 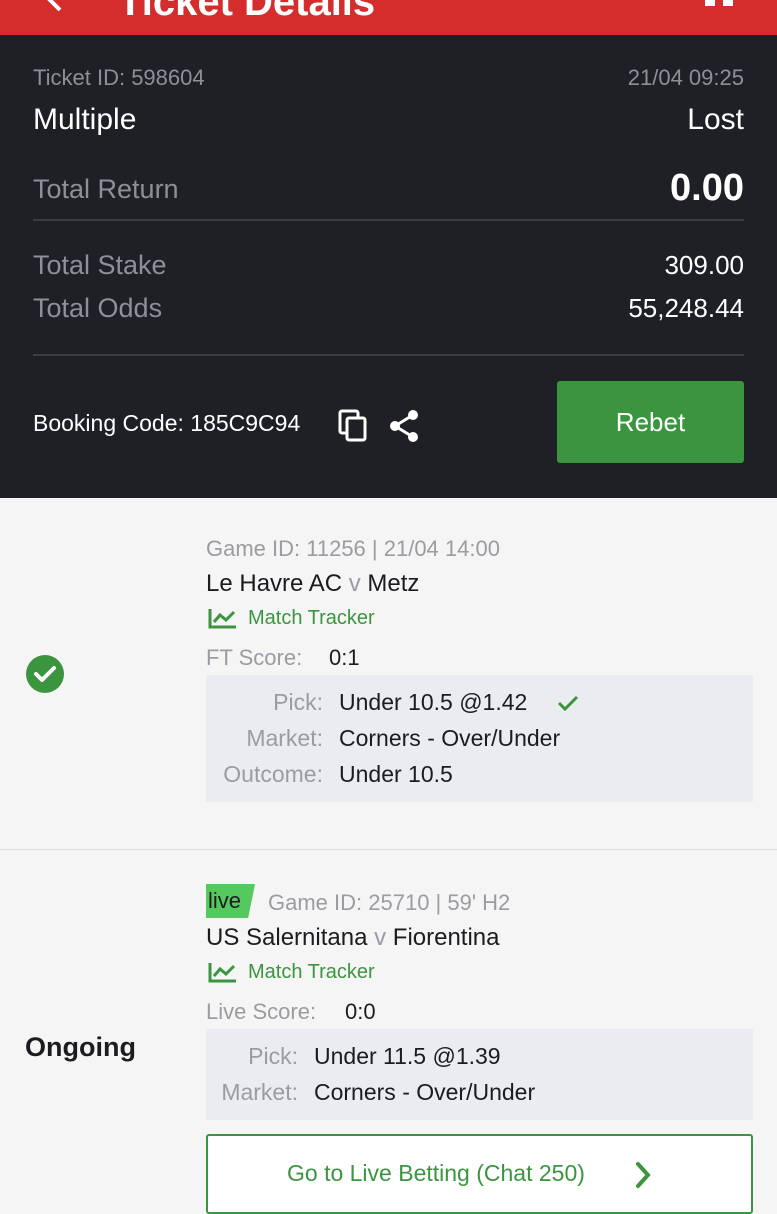 What do you see at coordinates (344, 657) in the screenshot?
I see `score-value: 0:1` at bounding box center [344, 657].